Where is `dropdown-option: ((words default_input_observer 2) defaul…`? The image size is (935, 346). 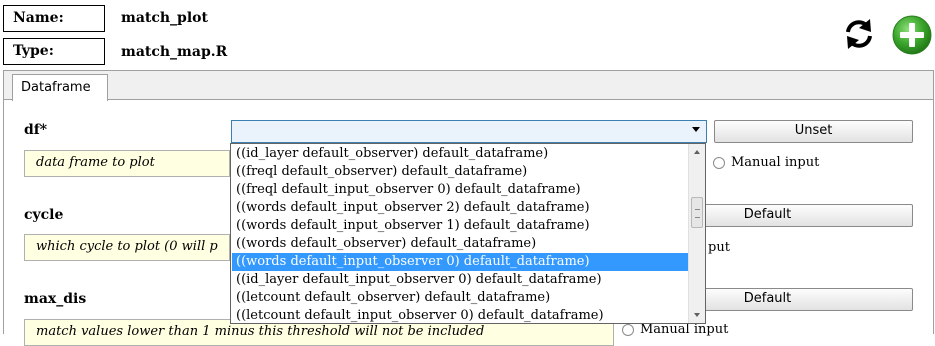
dropdown-option: ((words default_input_observer 2) defaul… is located at coordinates (460, 208).